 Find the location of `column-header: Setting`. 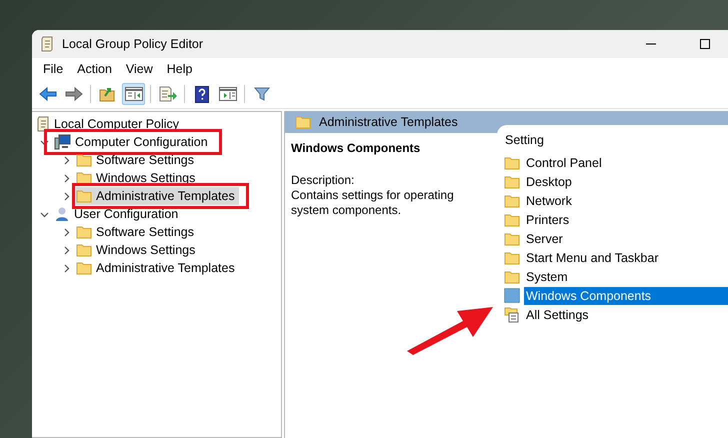

column-header: Setting is located at coordinates (612, 141).